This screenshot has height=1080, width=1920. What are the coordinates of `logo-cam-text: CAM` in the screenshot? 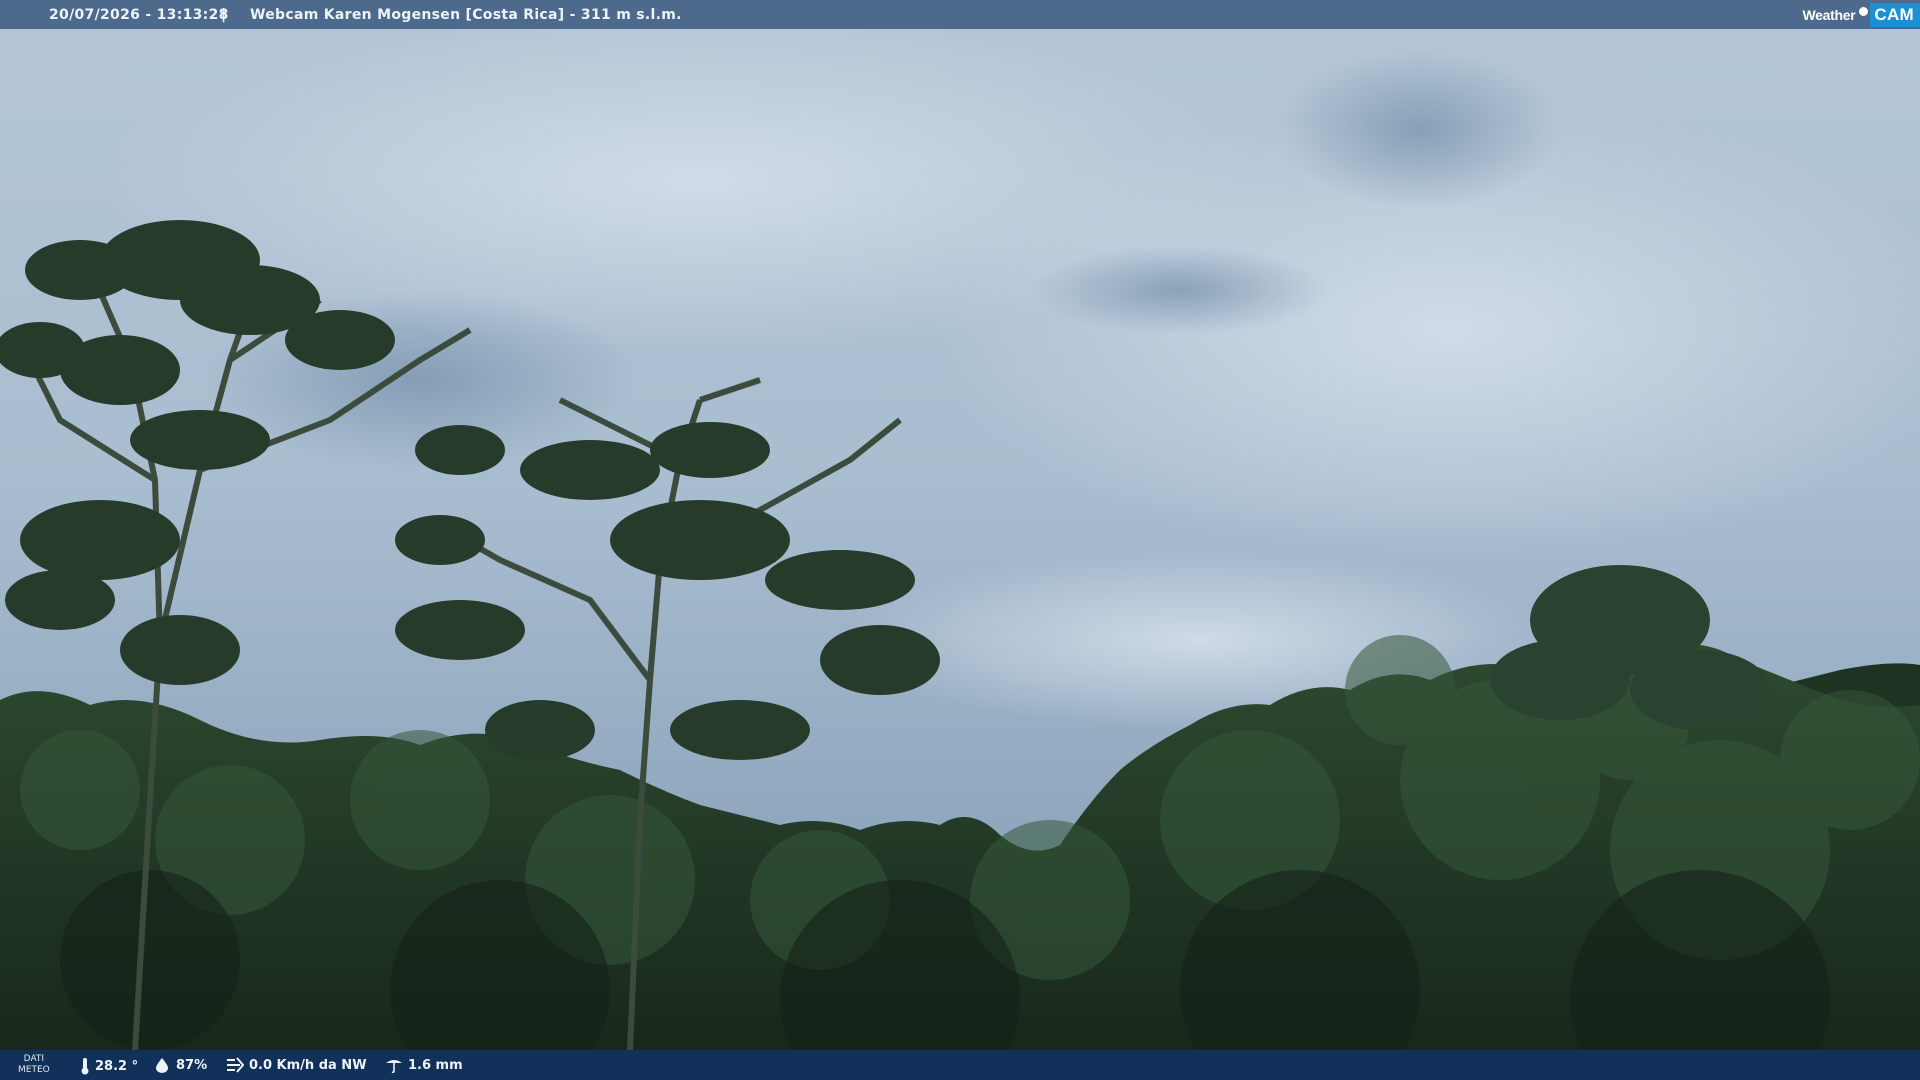 It's located at (1895, 14).